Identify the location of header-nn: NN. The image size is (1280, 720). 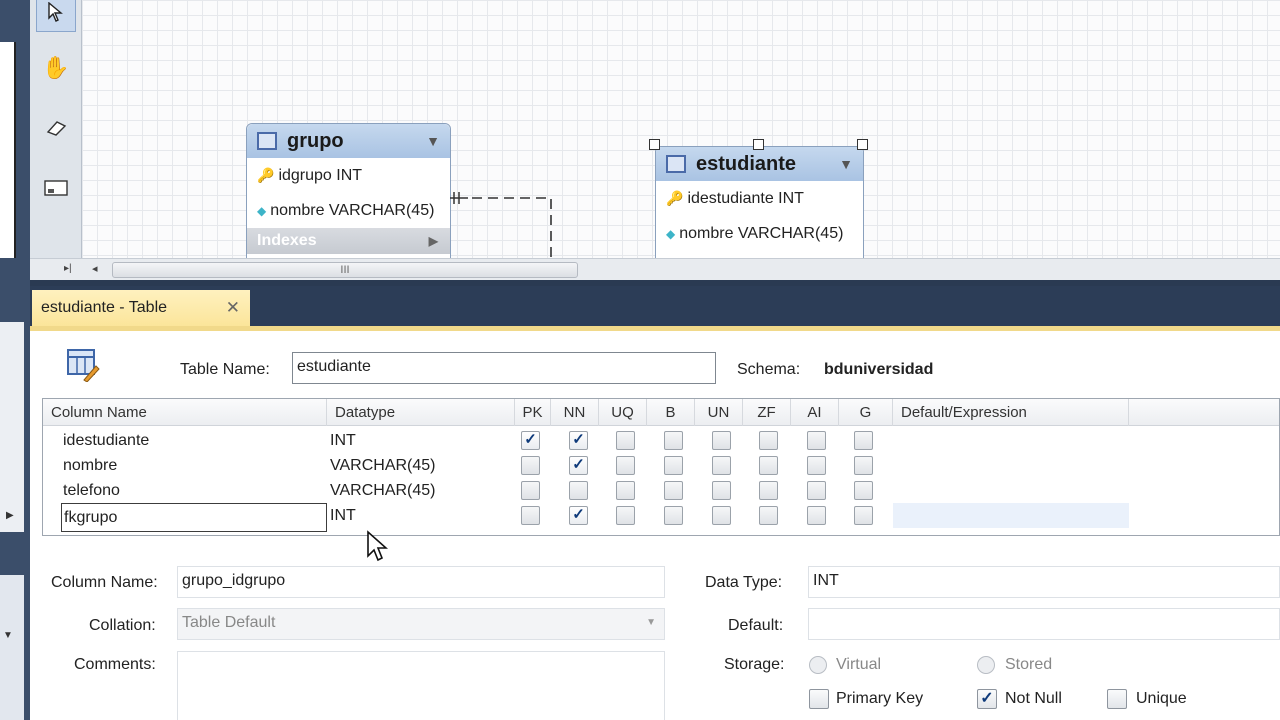
(575, 412).